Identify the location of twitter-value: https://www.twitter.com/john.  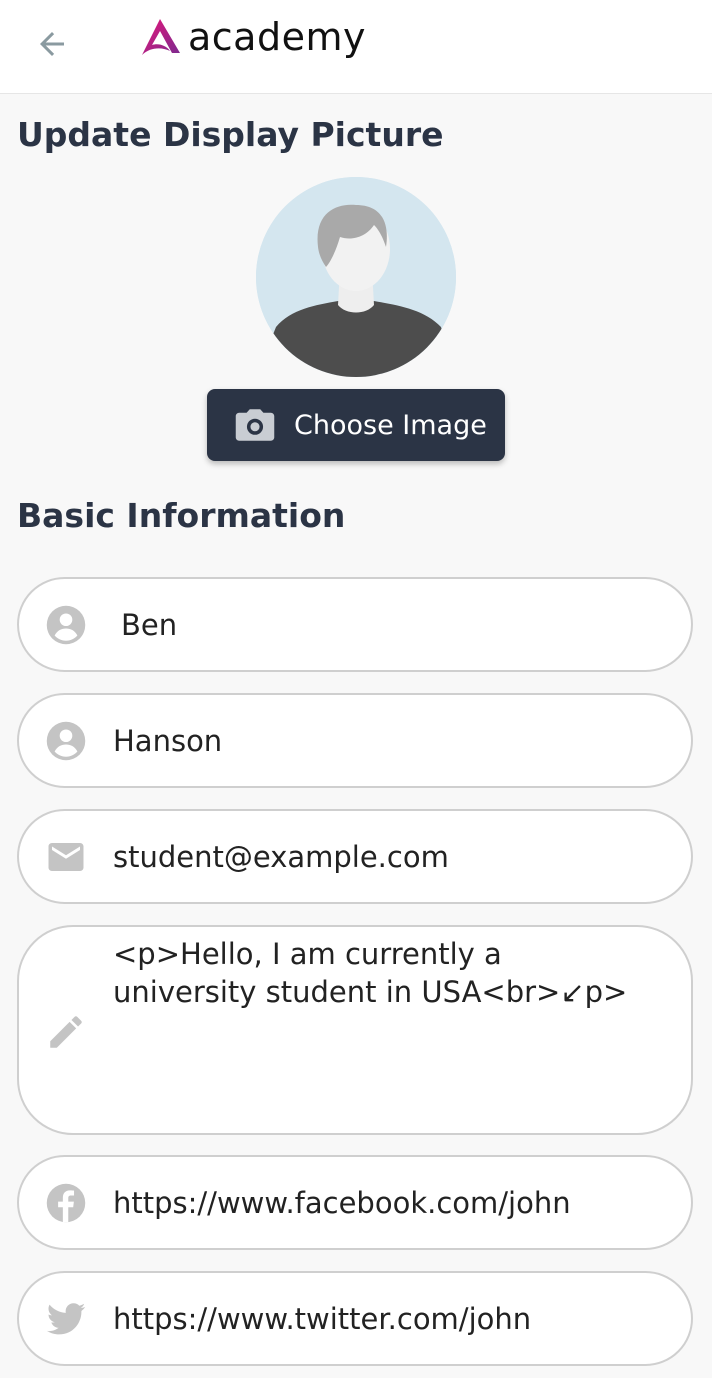
(322, 1319).